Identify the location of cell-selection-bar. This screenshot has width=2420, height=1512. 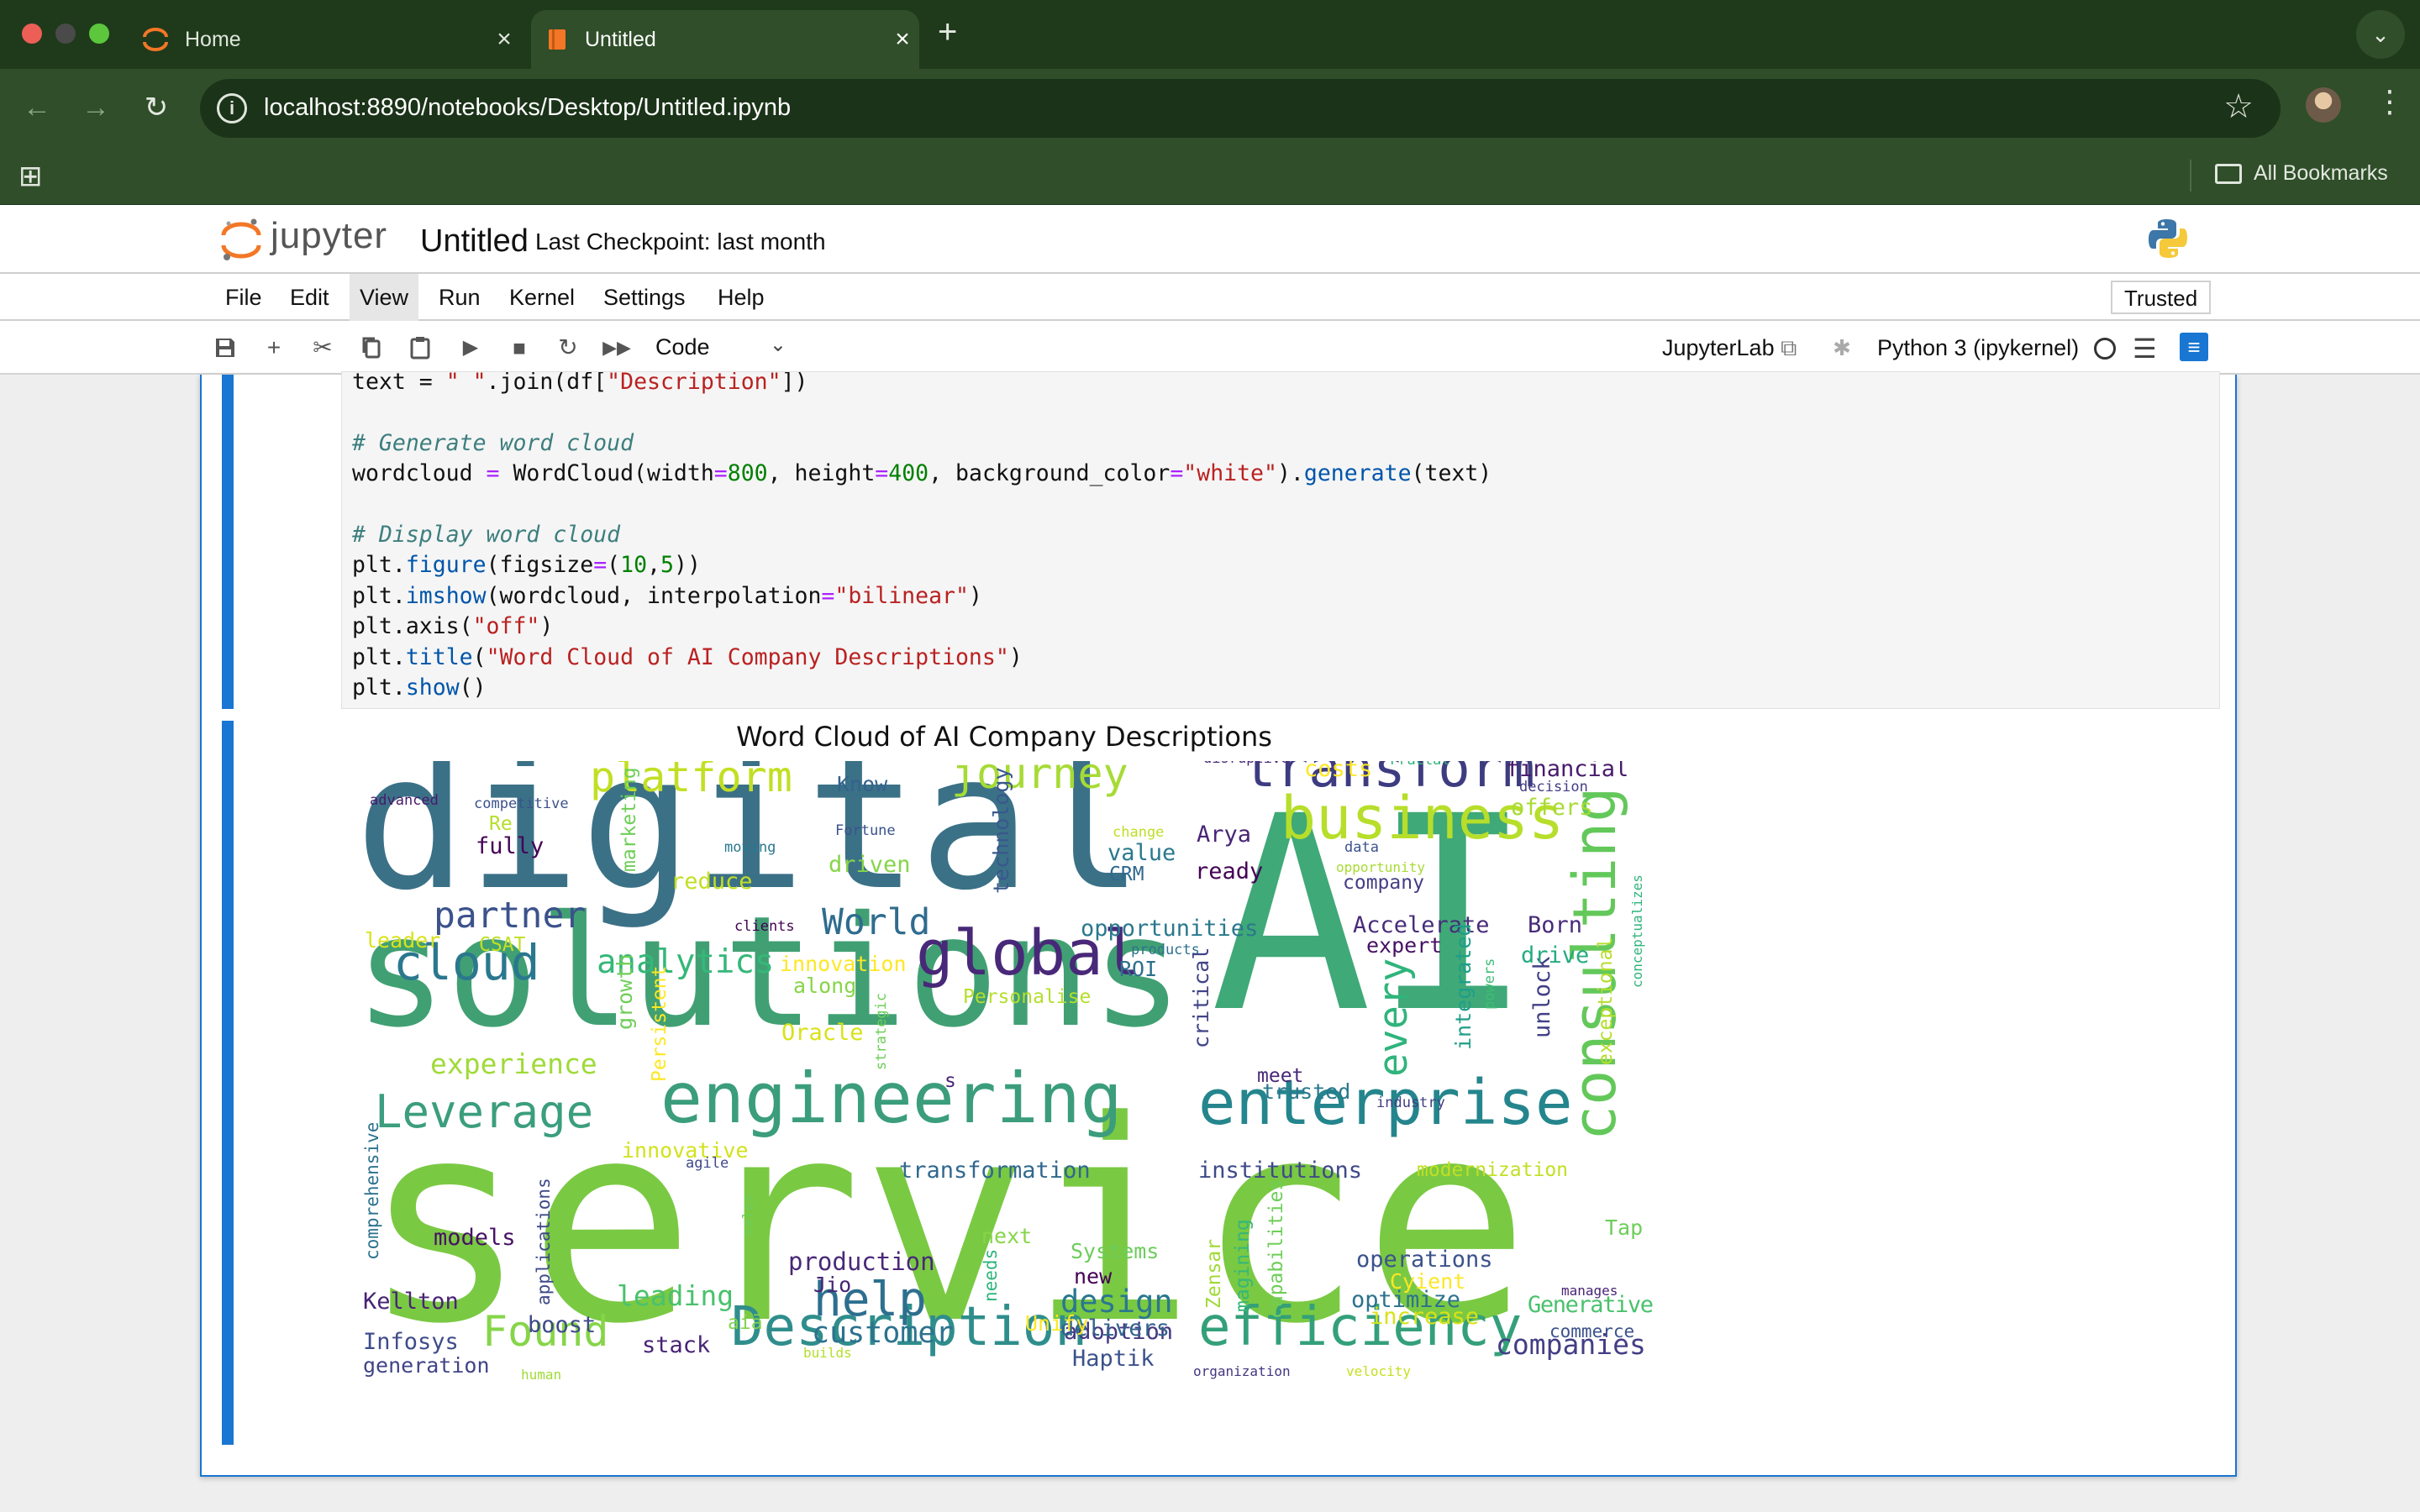
(228, 542).